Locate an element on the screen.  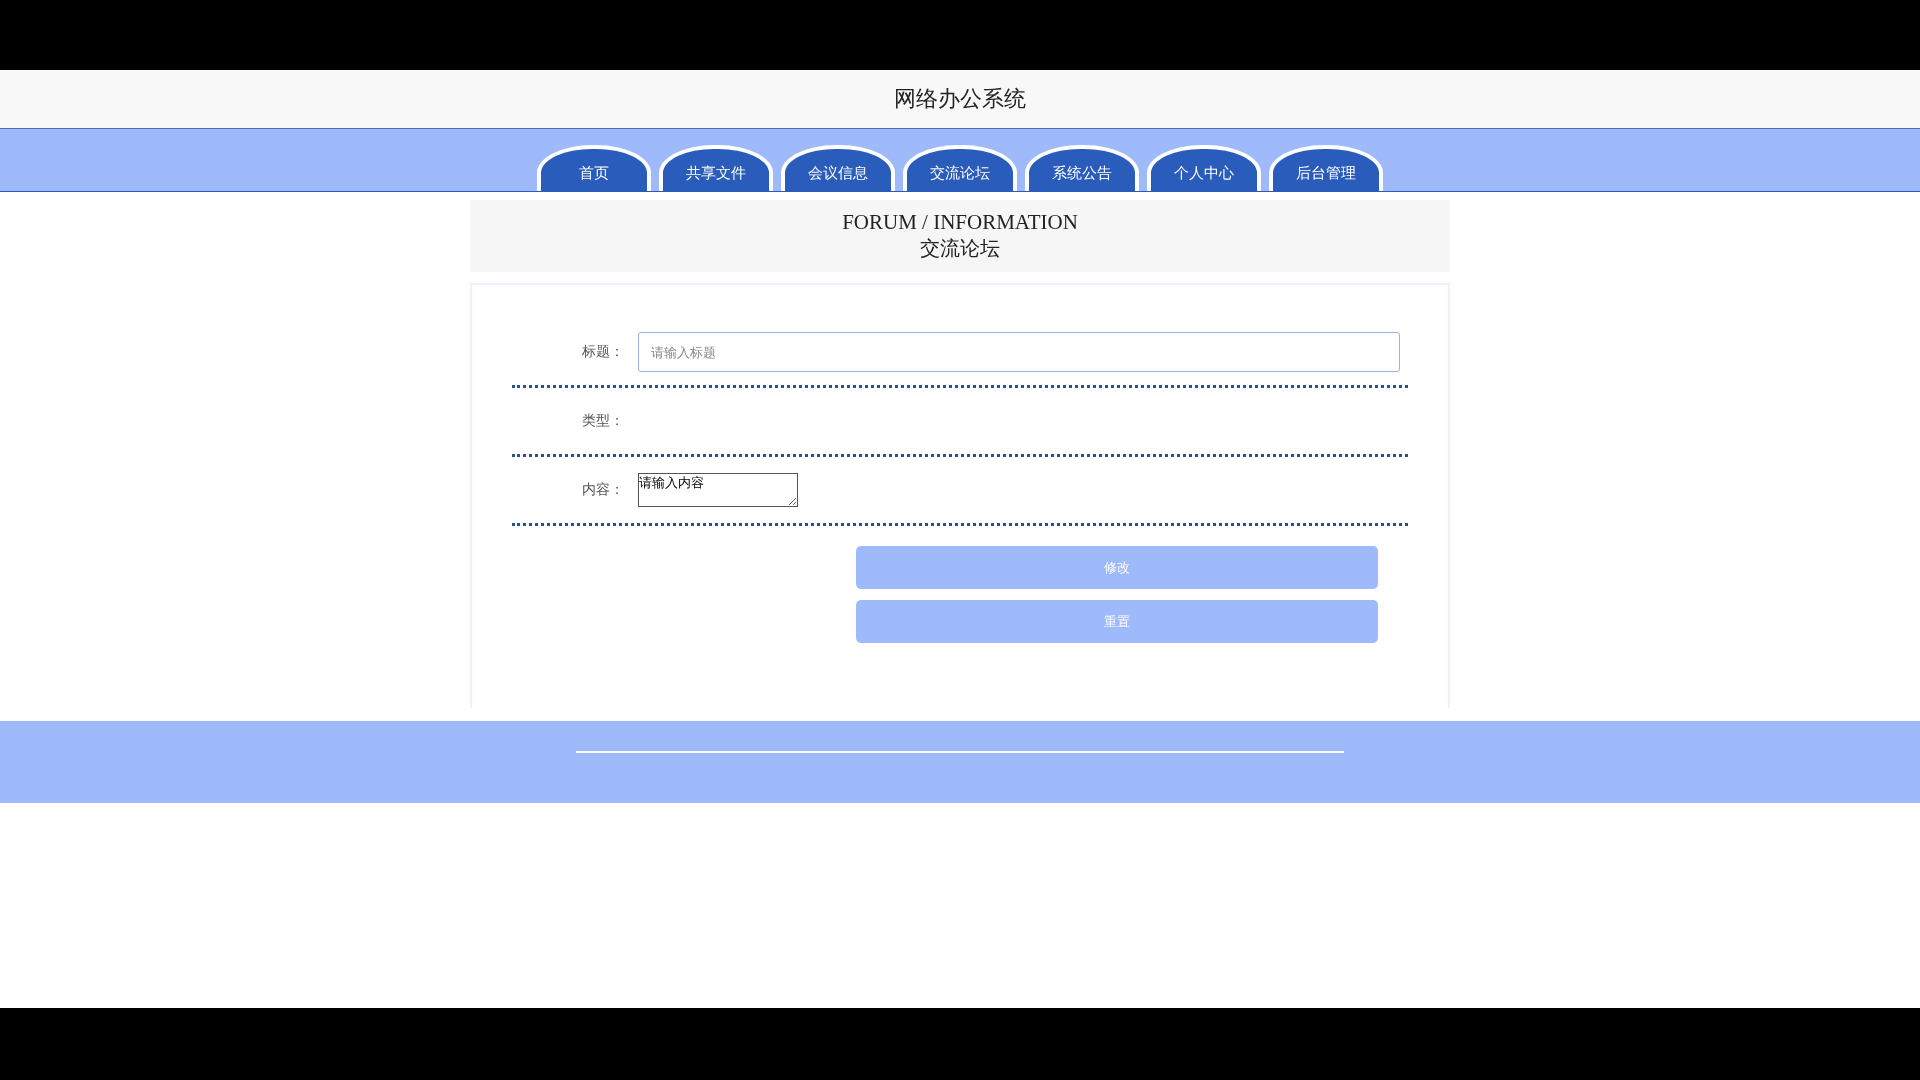
title-input: 请输入标题 is located at coordinates (1019, 352).